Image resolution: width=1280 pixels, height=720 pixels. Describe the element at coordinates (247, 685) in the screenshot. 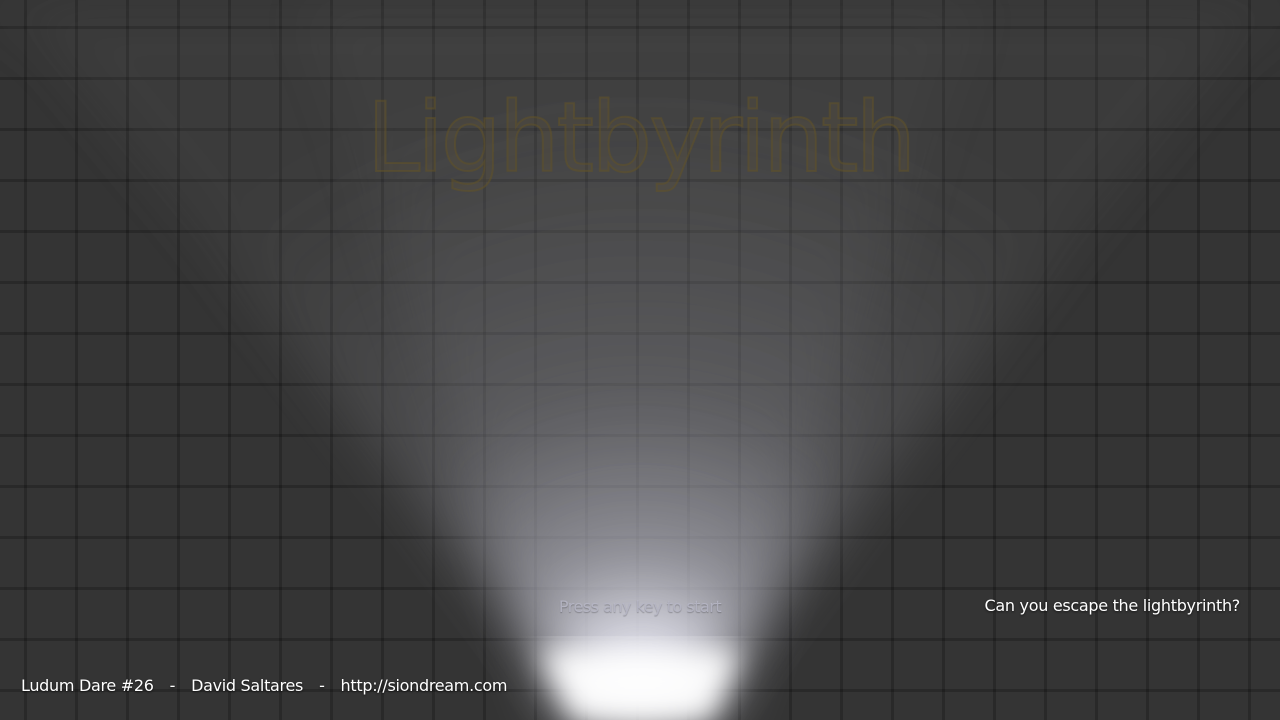

I see `author-name: David Saltares` at that location.